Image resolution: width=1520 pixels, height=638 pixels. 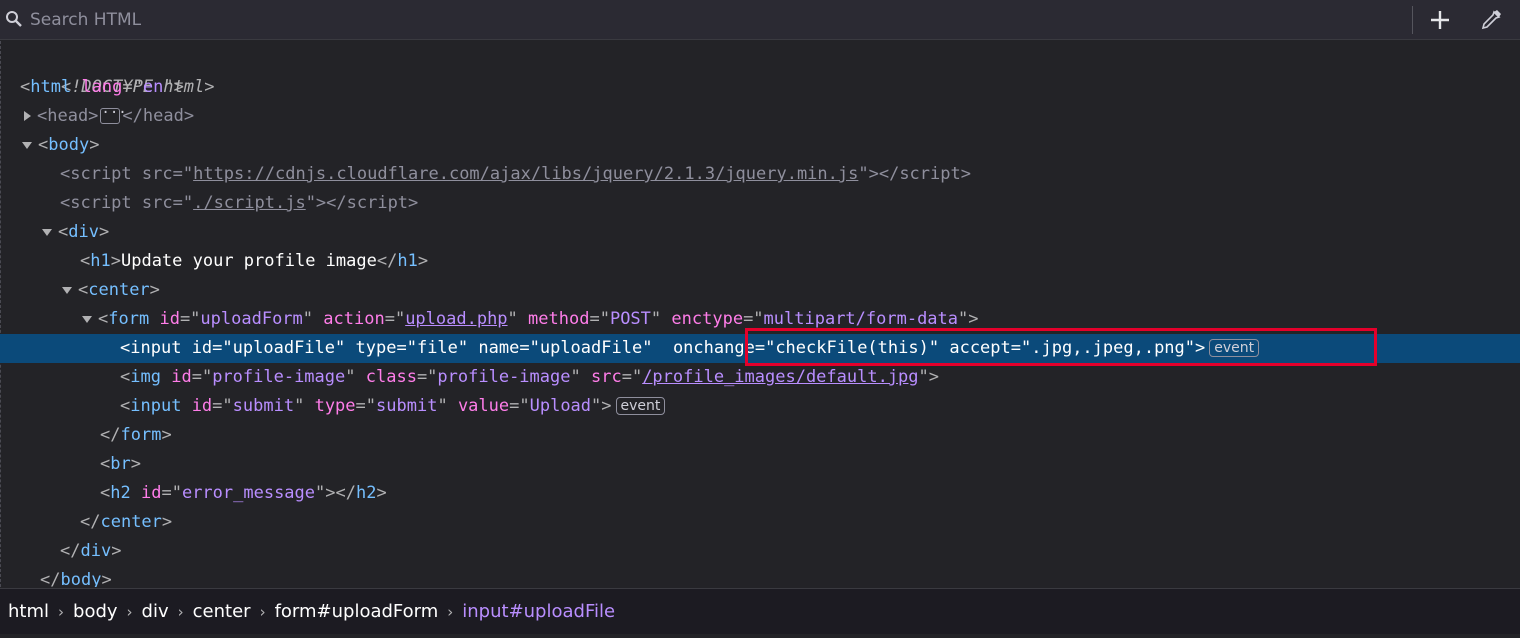 What do you see at coordinates (760, 576) in the screenshot?
I see `tree-node-body-close: </body>` at bounding box center [760, 576].